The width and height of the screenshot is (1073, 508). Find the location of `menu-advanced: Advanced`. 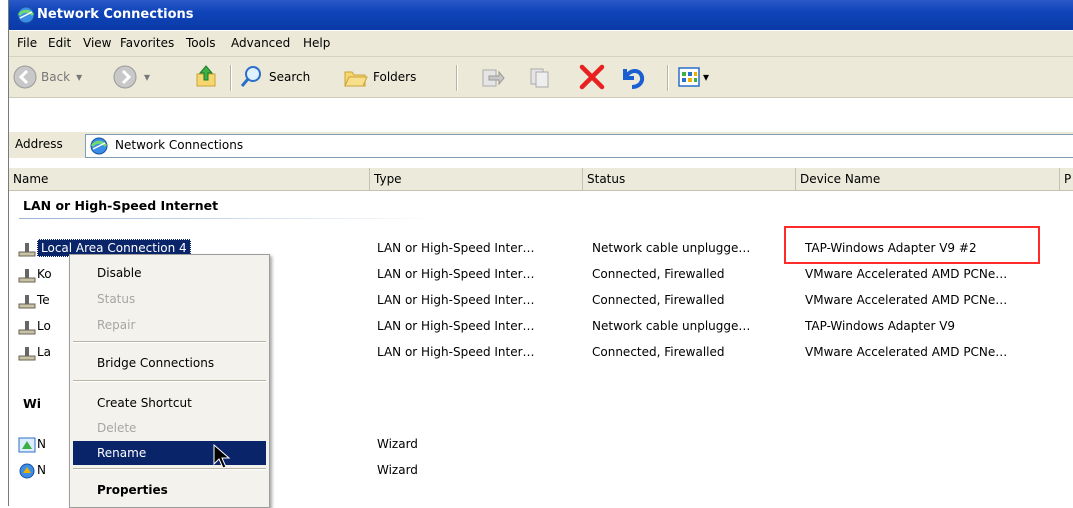

menu-advanced: Advanced is located at coordinates (260, 43).